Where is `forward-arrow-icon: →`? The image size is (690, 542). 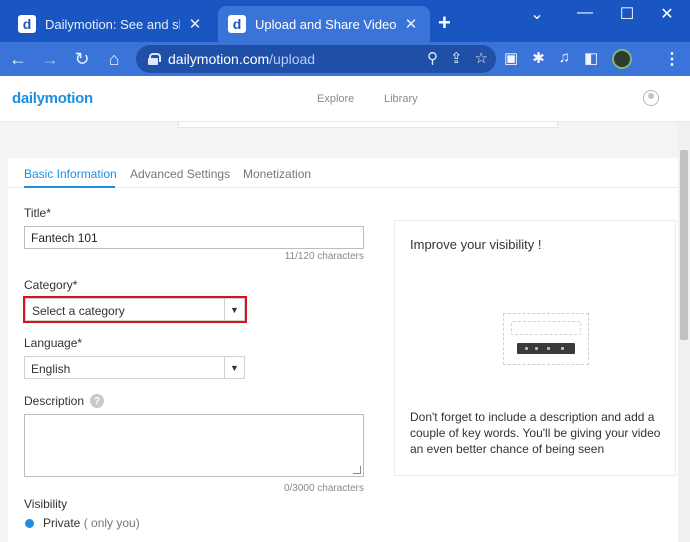 forward-arrow-icon: → is located at coordinates (50, 59).